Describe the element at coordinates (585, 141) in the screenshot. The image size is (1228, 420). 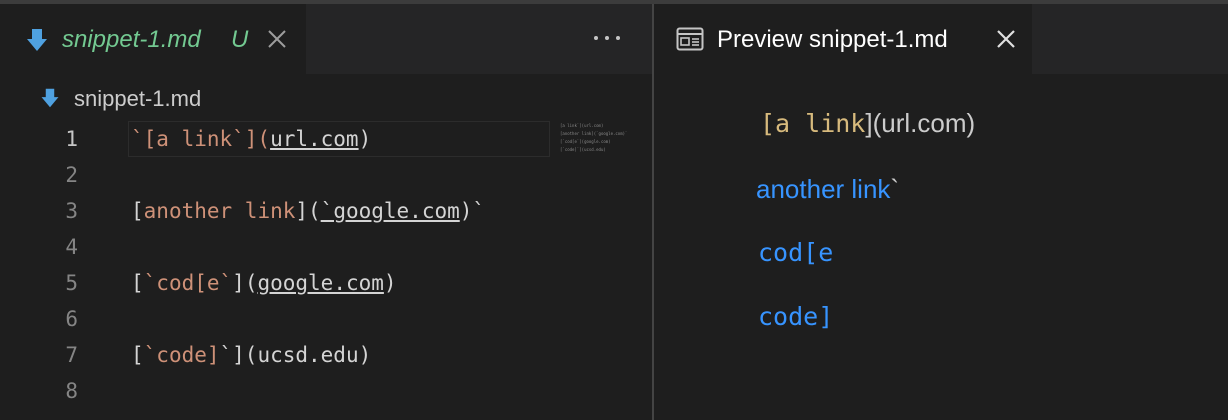
I see `minimap-line: [`cod[e`](google.com)` at that location.